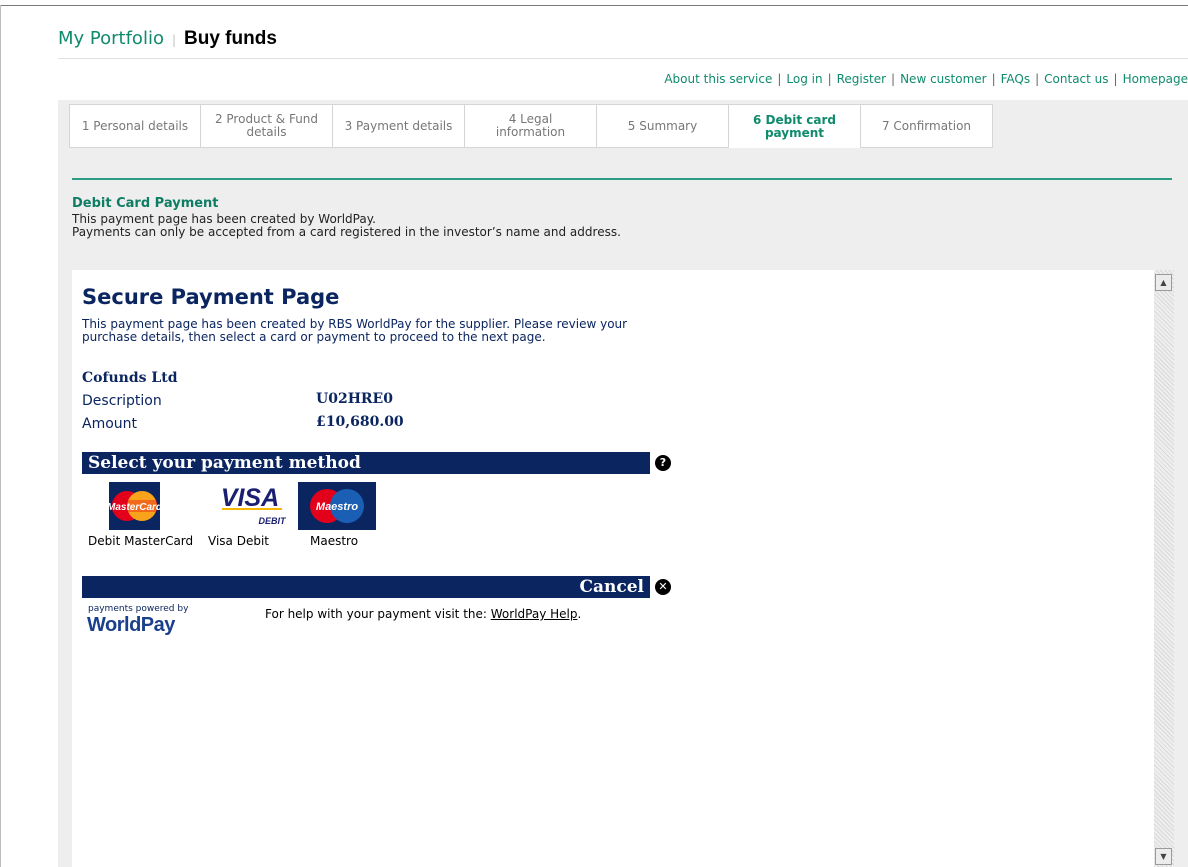  I want to click on tab-payment-details: 3 Payment details, so click(399, 126).